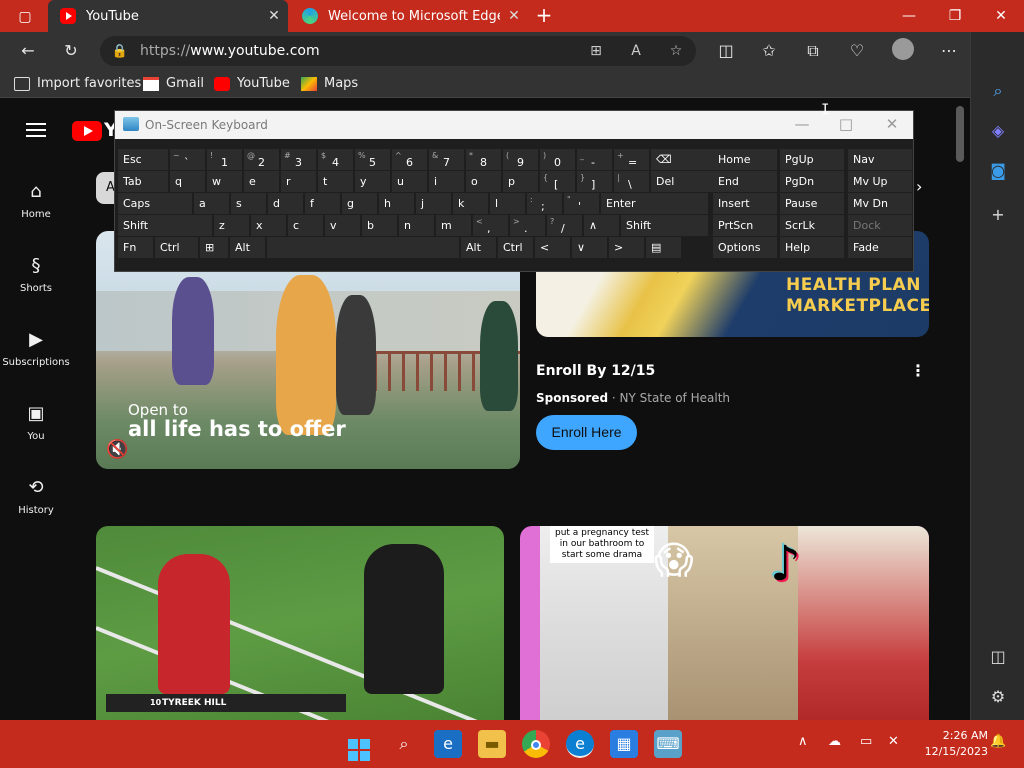 The image size is (1024, 768). Describe the element at coordinates (492, 744) in the screenshot. I see `file-explorer-icon: ▬` at that location.